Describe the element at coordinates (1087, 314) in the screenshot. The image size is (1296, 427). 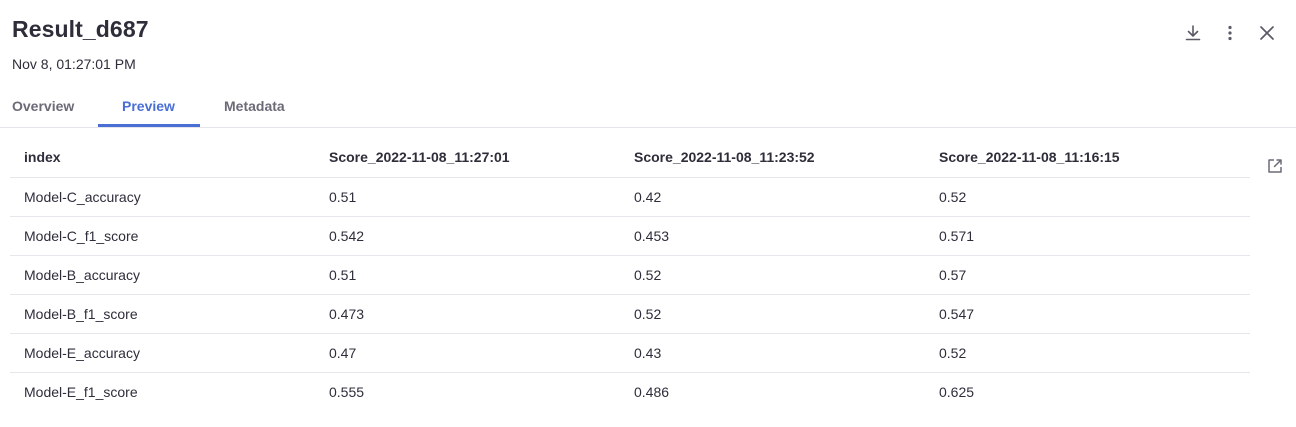
I see `table-cell: 0.547` at that location.